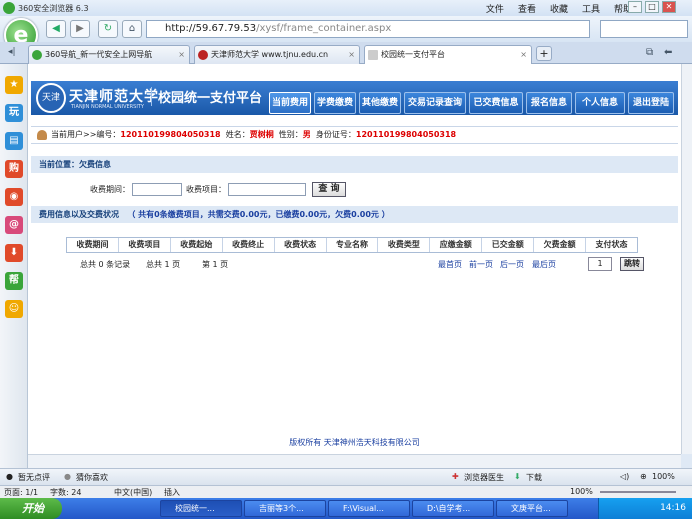 The image size is (692, 519). Describe the element at coordinates (14, 225) in the screenshot. I see `mail-icon: @` at that location.